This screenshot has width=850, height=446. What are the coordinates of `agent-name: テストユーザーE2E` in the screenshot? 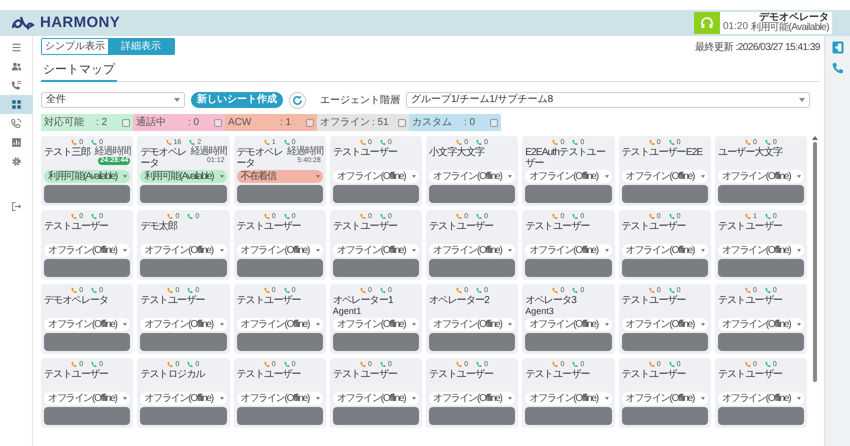 It's located at (662, 152).